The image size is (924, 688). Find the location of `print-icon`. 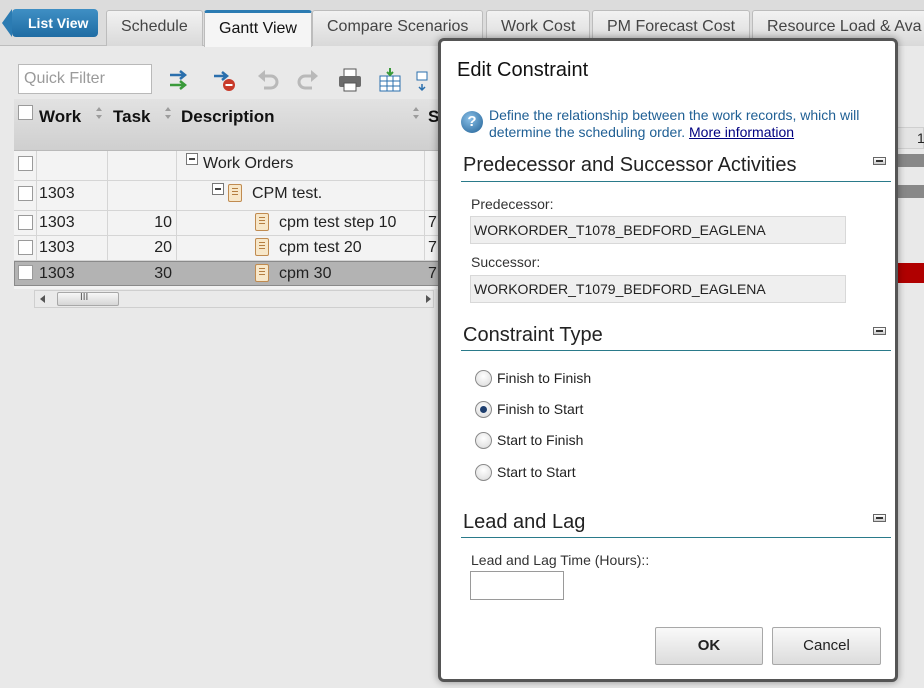

print-icon is located at coordinates (350, 80).